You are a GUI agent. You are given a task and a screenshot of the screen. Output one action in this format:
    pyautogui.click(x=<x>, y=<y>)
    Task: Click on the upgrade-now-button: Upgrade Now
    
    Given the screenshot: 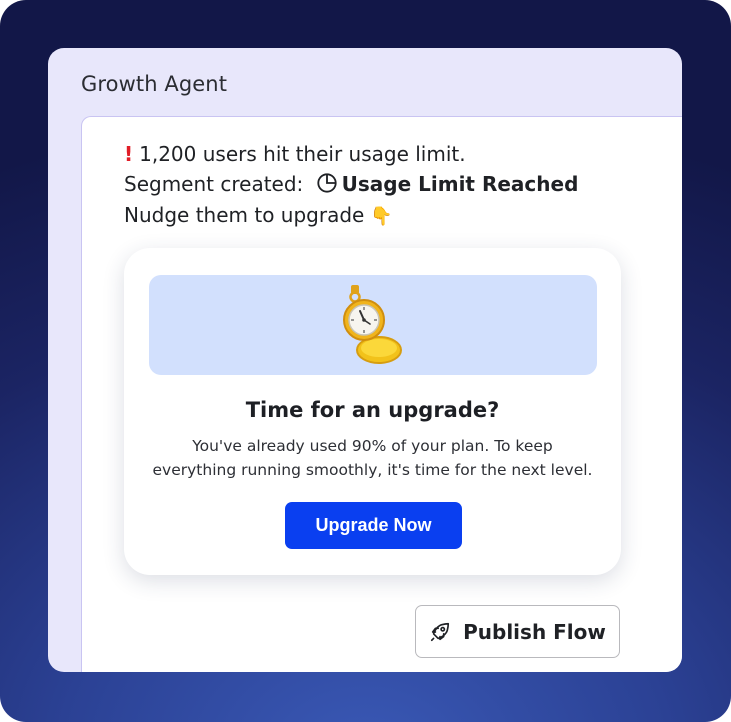 What is the action you would take?
    pyautogui.click(x=373, y=525)
    